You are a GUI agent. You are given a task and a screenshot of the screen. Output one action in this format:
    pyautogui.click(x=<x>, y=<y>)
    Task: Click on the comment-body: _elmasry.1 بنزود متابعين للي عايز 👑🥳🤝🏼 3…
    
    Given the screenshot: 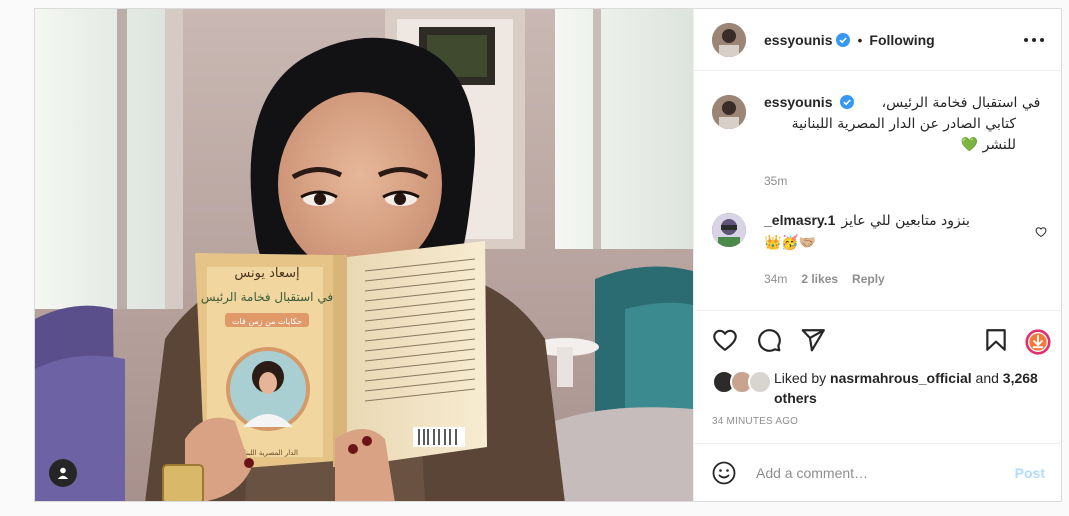 What is the action you would take?
    pyautogui.click(x=904, y=250)
    